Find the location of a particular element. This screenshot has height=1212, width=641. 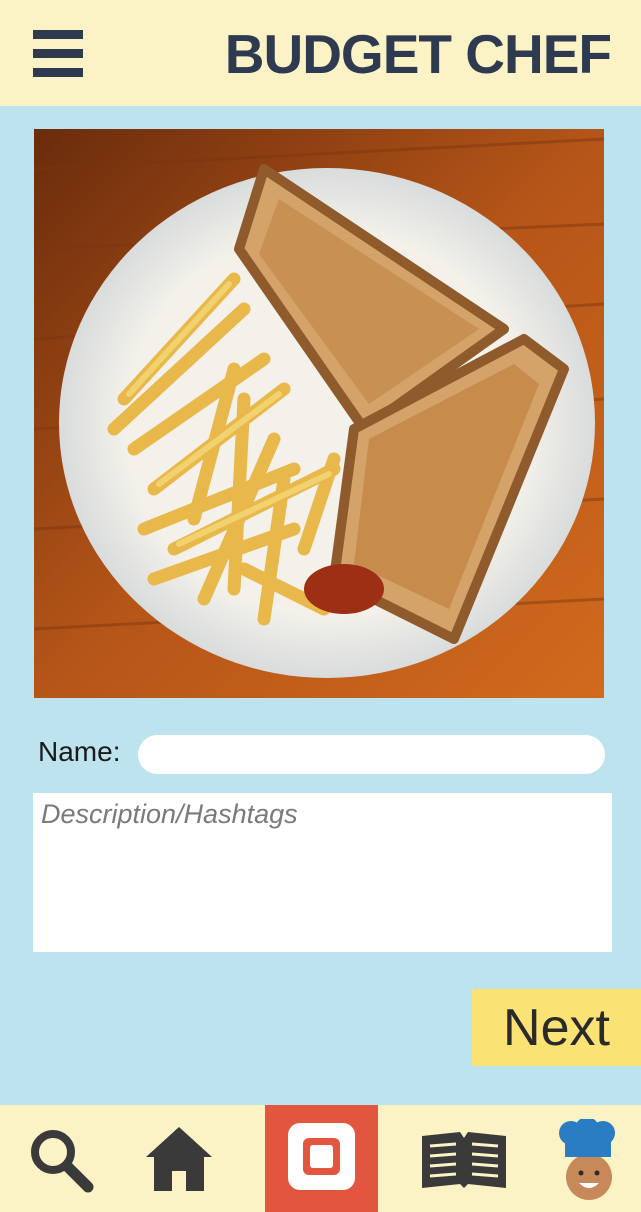

tab-search is located at coordinates (60, 1158).